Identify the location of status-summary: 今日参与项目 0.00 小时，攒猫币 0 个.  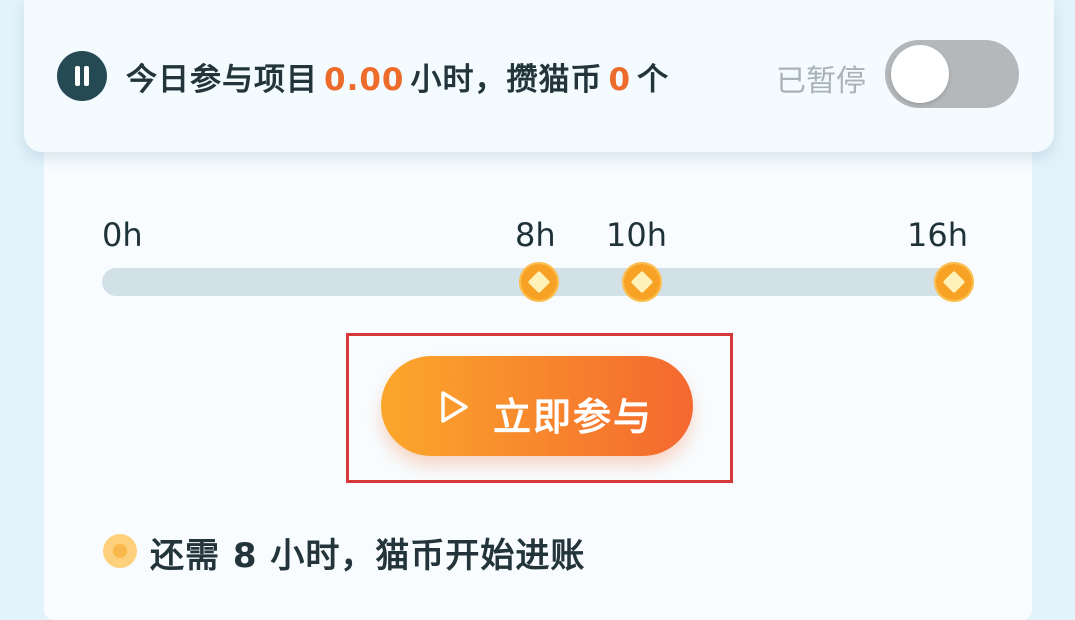
(397, 76).